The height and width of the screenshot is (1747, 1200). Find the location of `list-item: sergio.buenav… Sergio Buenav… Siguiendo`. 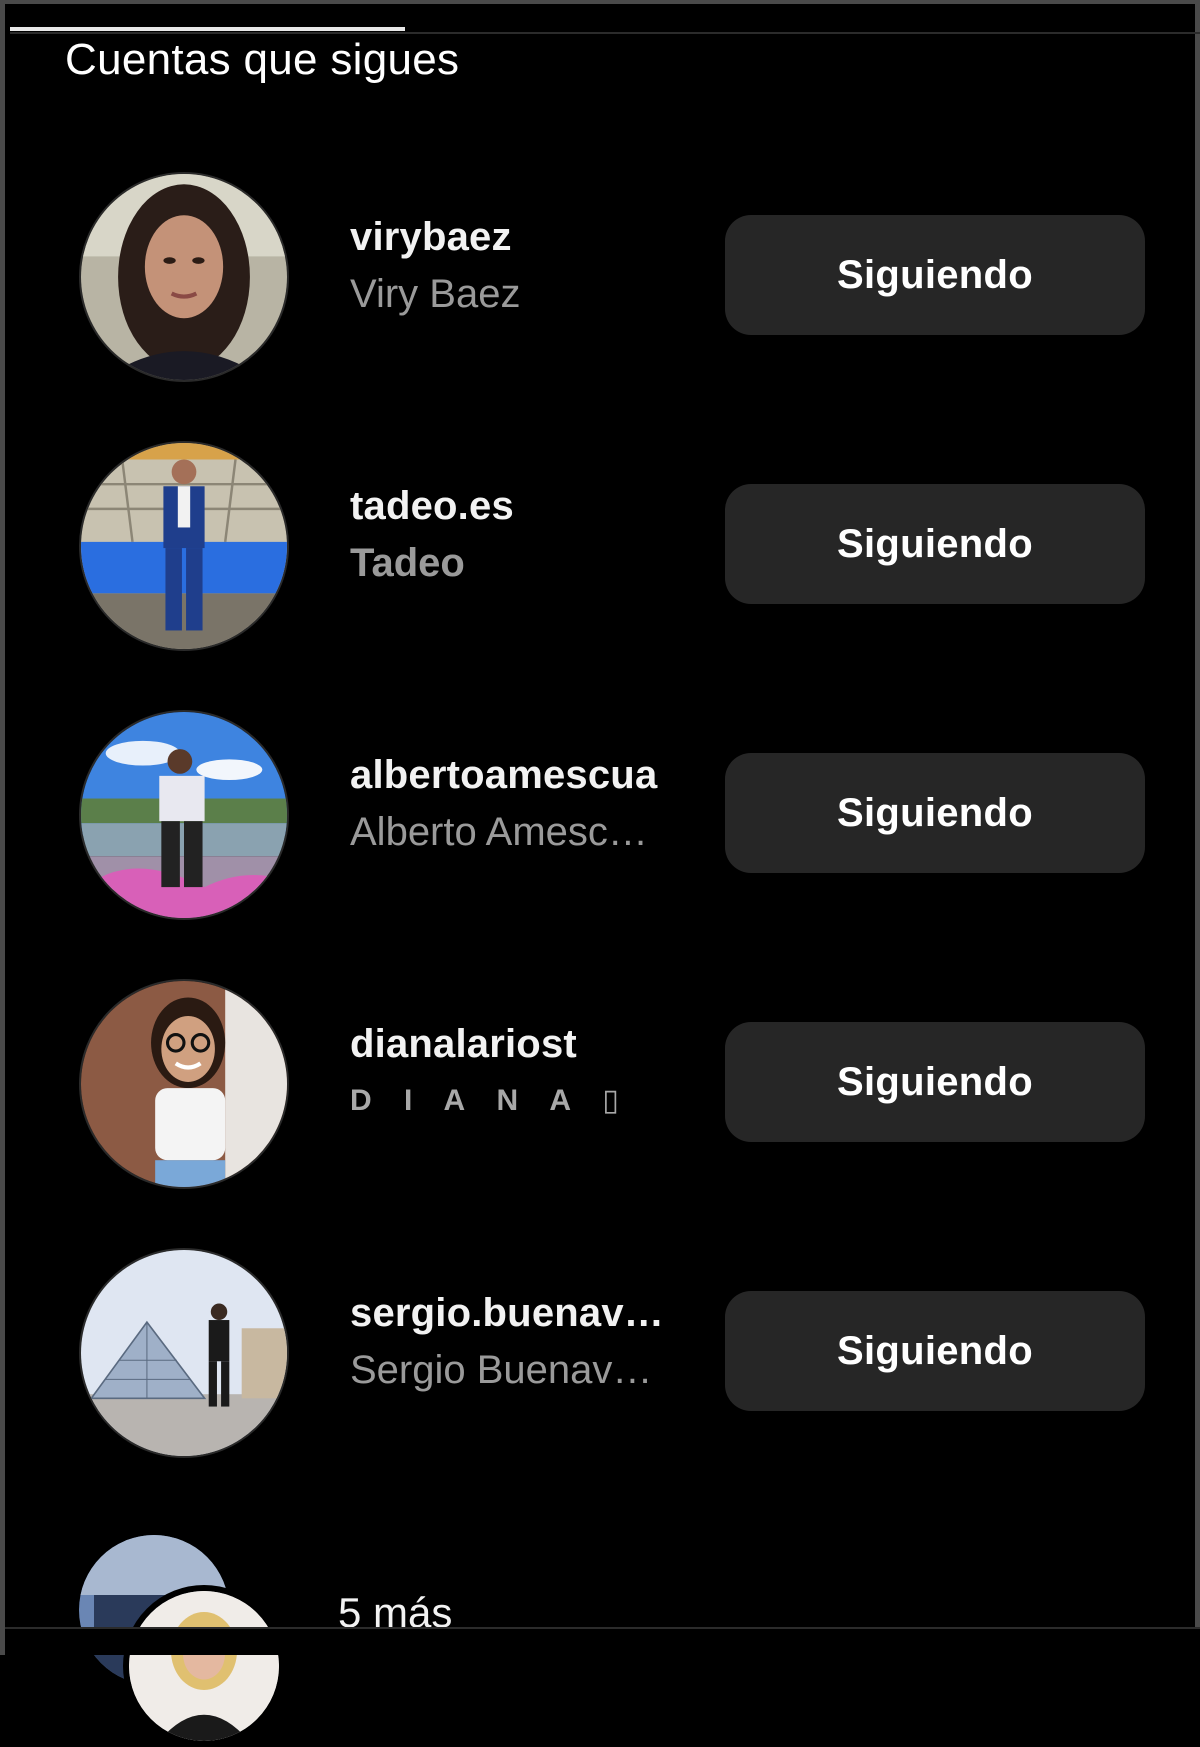

list-item: sergio.buenav… Sergio Buenav… Siguiendo is located at coordinates (602, 1353).